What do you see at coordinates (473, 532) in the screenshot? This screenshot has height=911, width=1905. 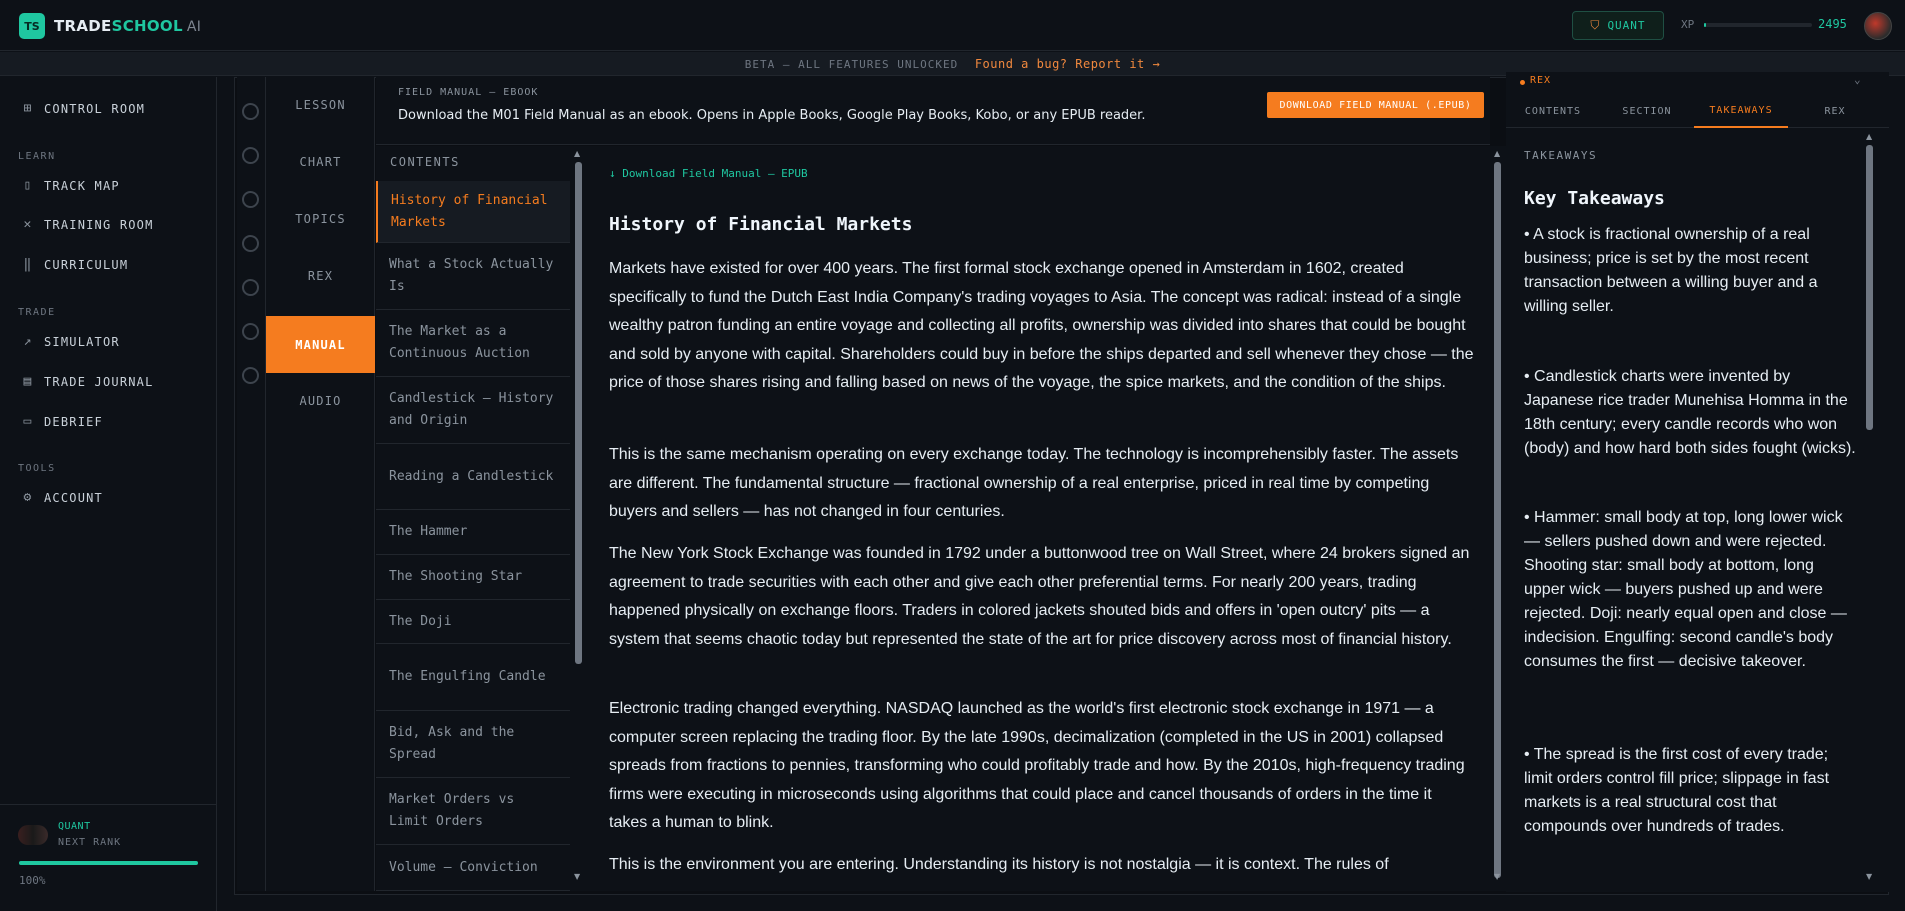 I see `toc-item: The Hammer` at bounding box center [473, 532].